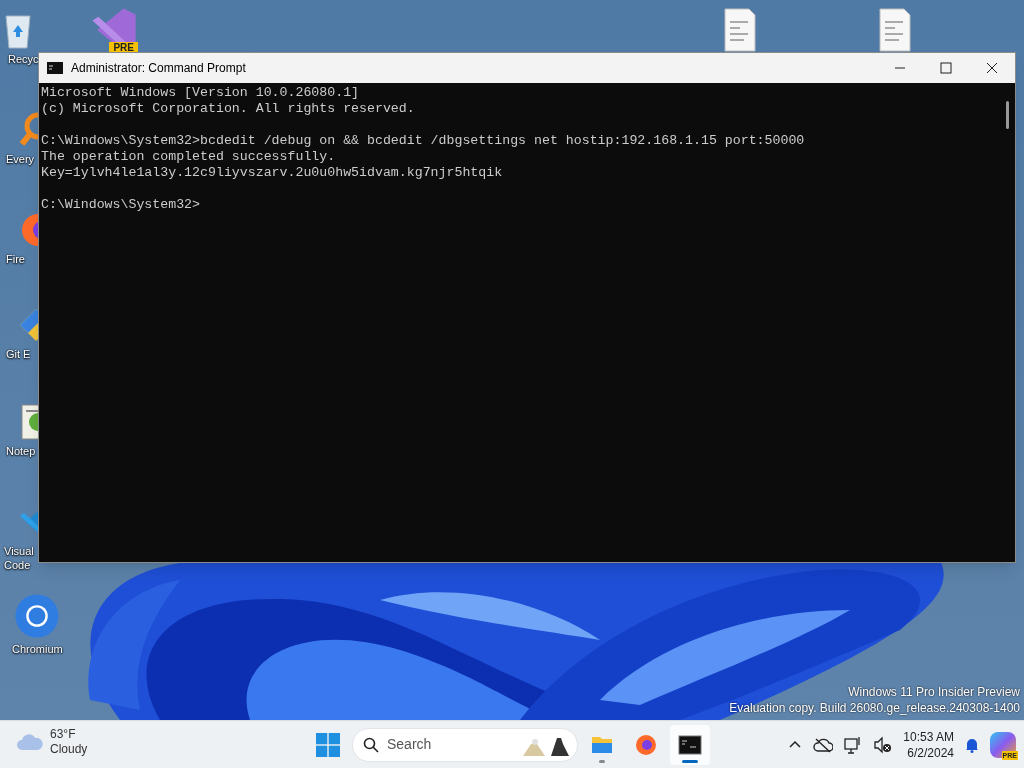 This screenshot has height=768, width=1024. I want to click on desktop-icon-label: Fire, so click(15, 259).